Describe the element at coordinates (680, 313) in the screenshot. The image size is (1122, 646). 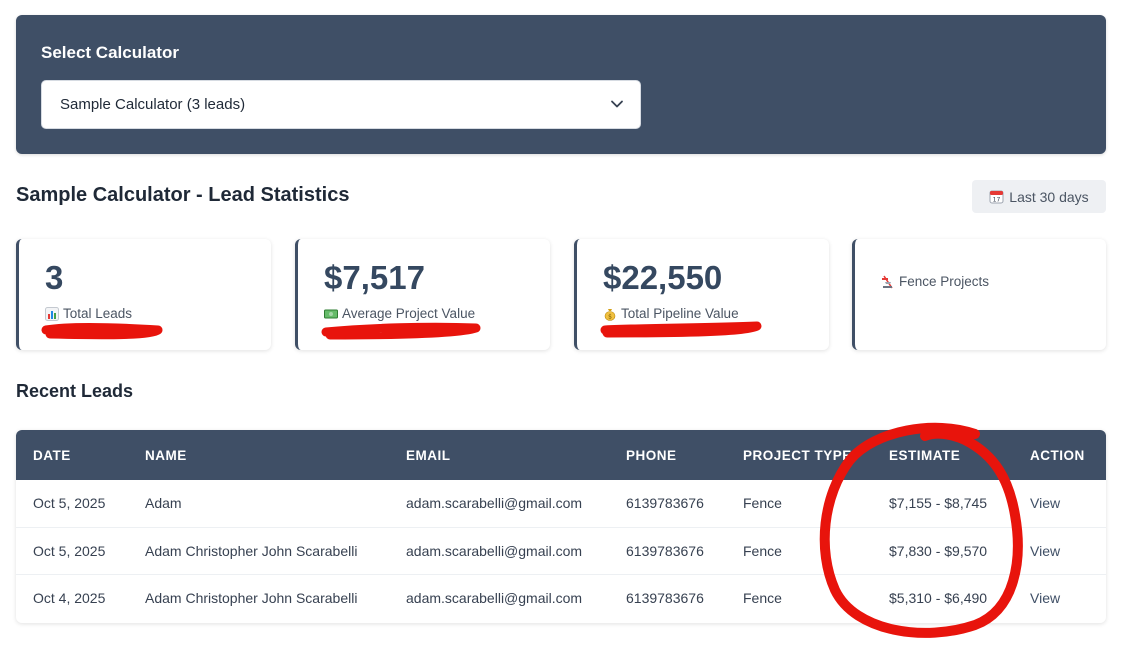
I see `stat-label-text: Total Pipeline Value` at that location.